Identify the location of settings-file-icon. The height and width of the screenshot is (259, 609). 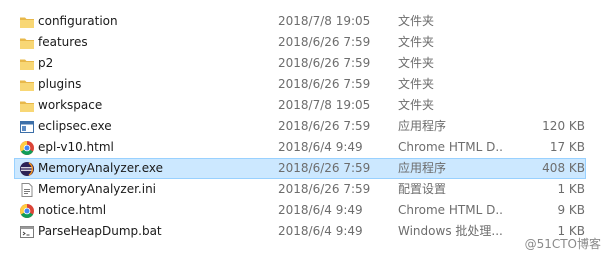
(27, 190).